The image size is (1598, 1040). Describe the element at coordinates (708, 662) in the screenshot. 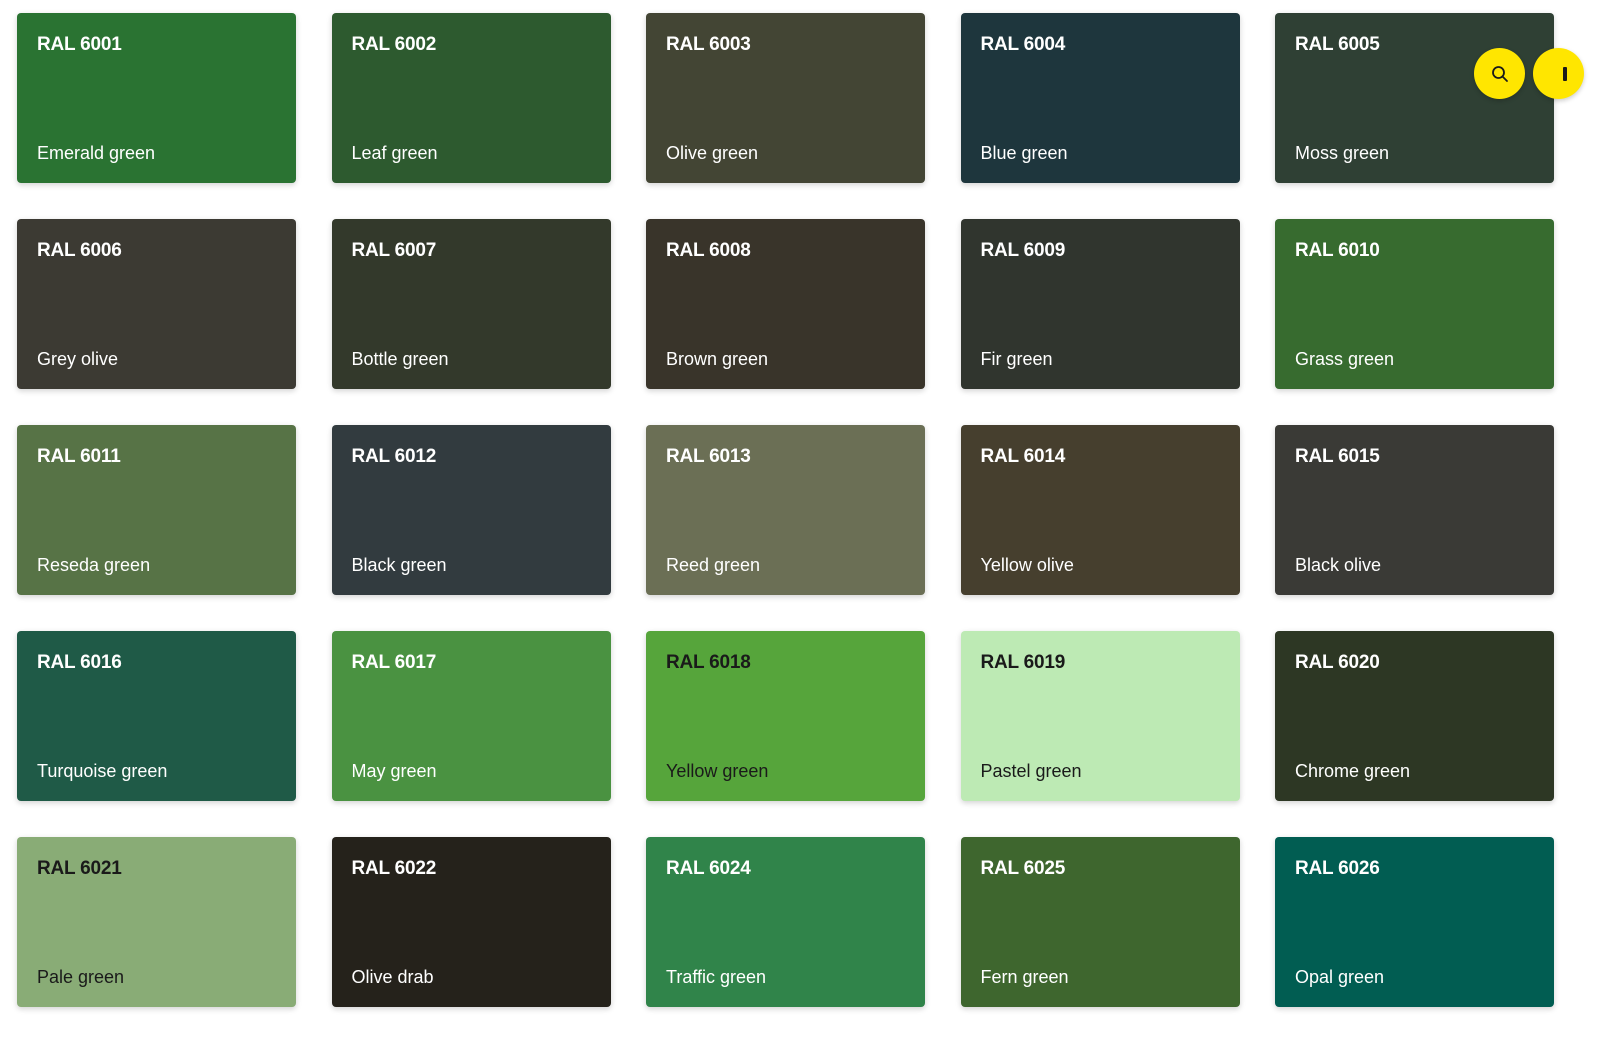

I see `swatch-code: RAL 6018` at that location.